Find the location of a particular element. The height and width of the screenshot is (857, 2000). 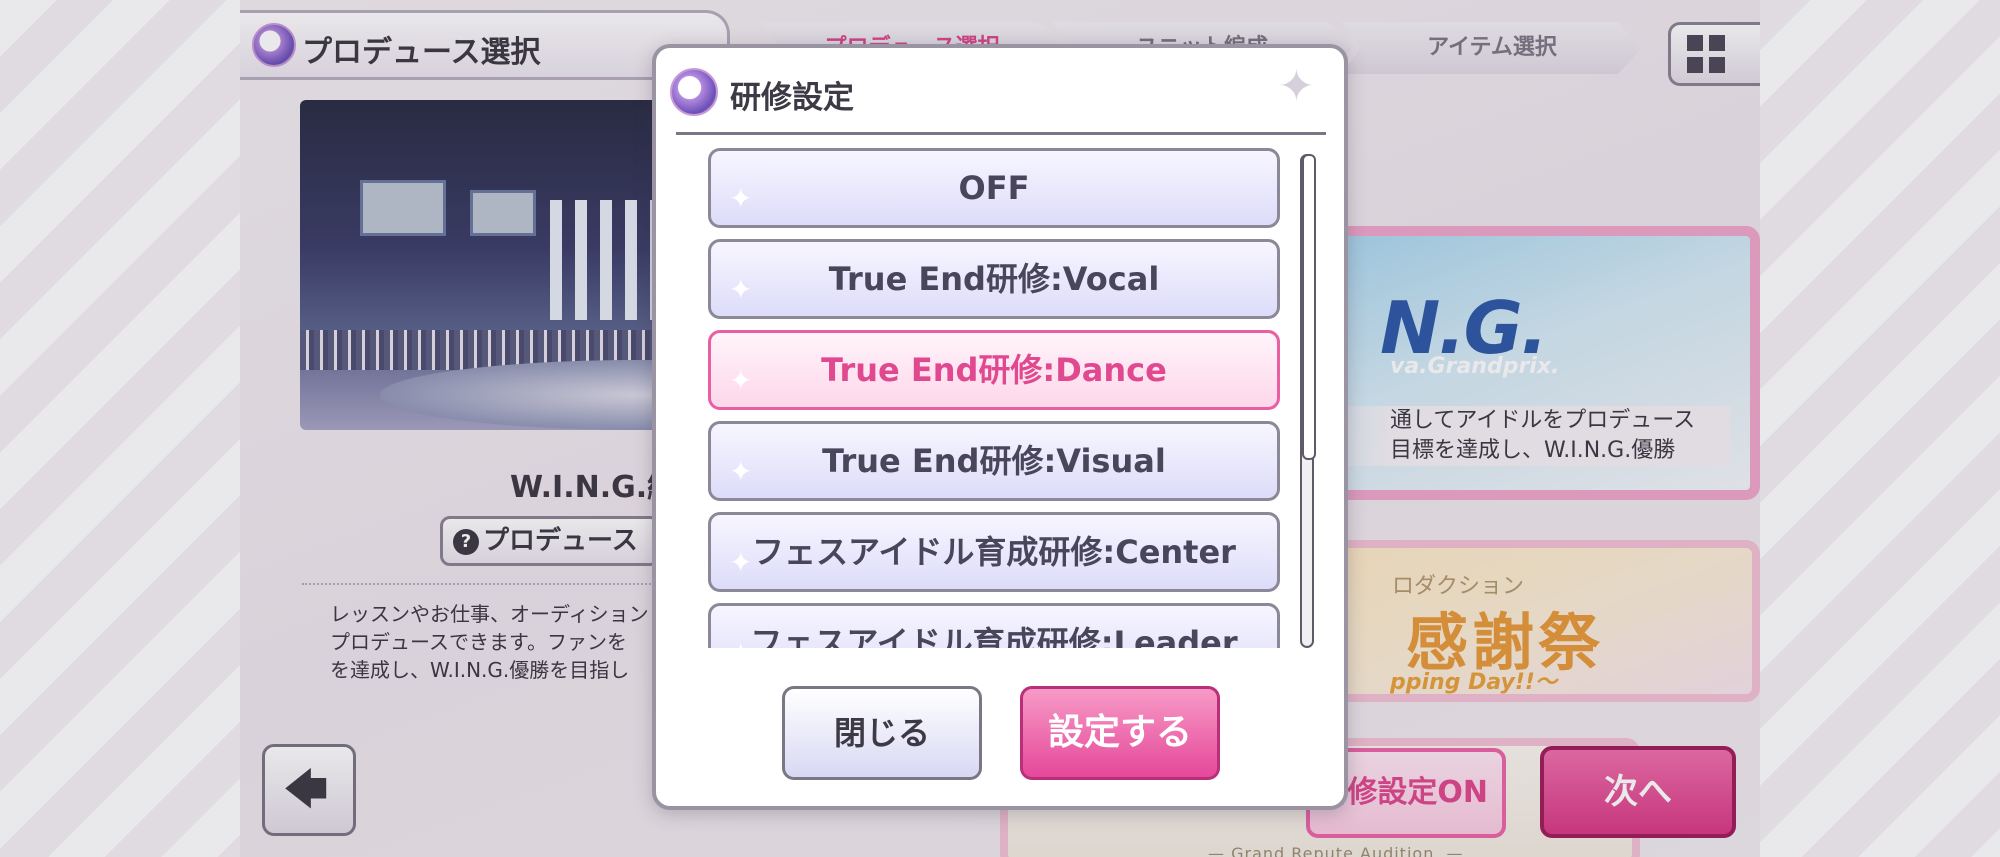

option-fes-center: ✦ フェスアイドル育成研修:Center is located at coordinates (994, 552).